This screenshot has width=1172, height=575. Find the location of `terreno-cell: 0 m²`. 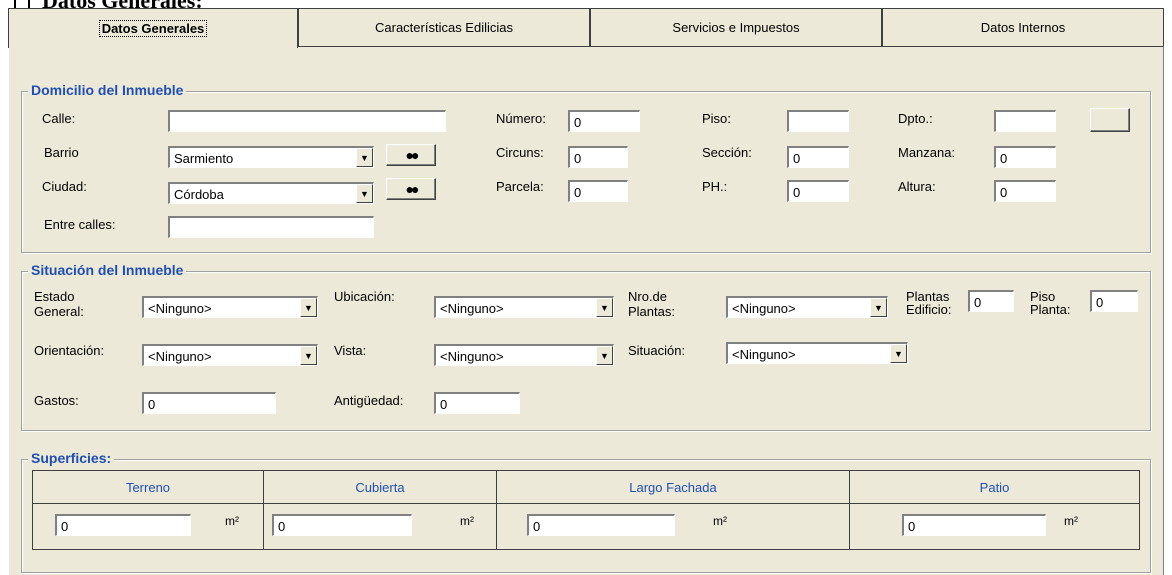

terreno-cell: 0 m² is located at coordinates (148, 526).